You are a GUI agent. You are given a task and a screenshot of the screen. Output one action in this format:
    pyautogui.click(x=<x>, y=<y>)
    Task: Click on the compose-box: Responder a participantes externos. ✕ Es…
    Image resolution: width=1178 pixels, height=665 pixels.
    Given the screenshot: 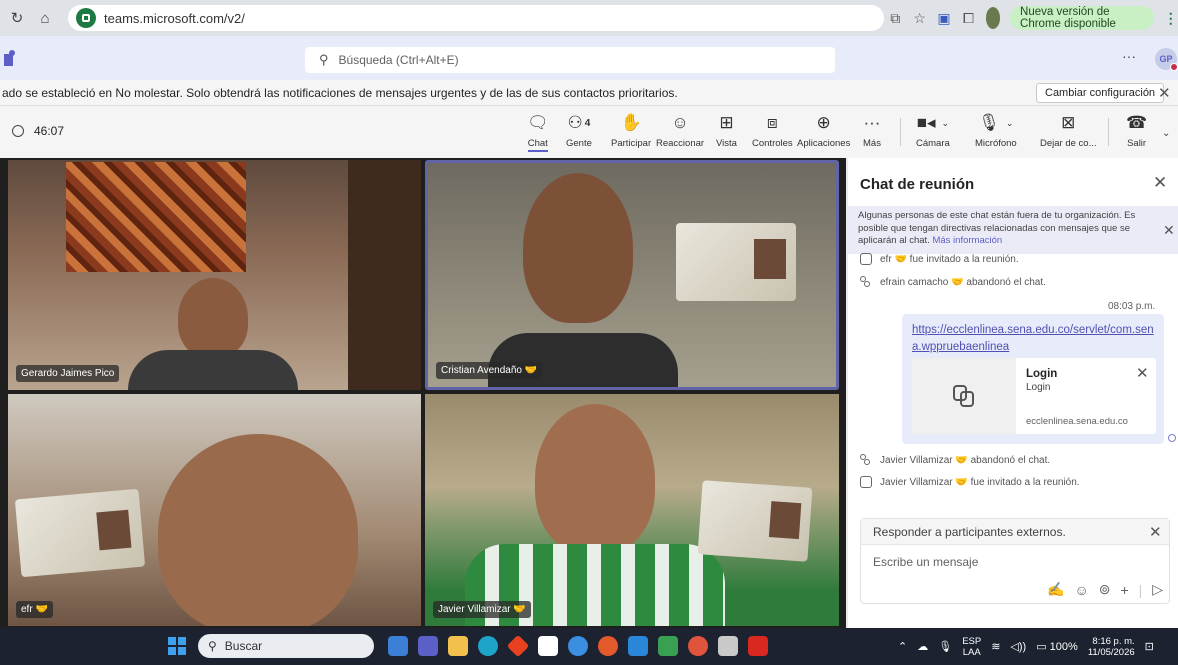 What is the action you would take?
    pyautogui.click(x=1015, y=561)
    